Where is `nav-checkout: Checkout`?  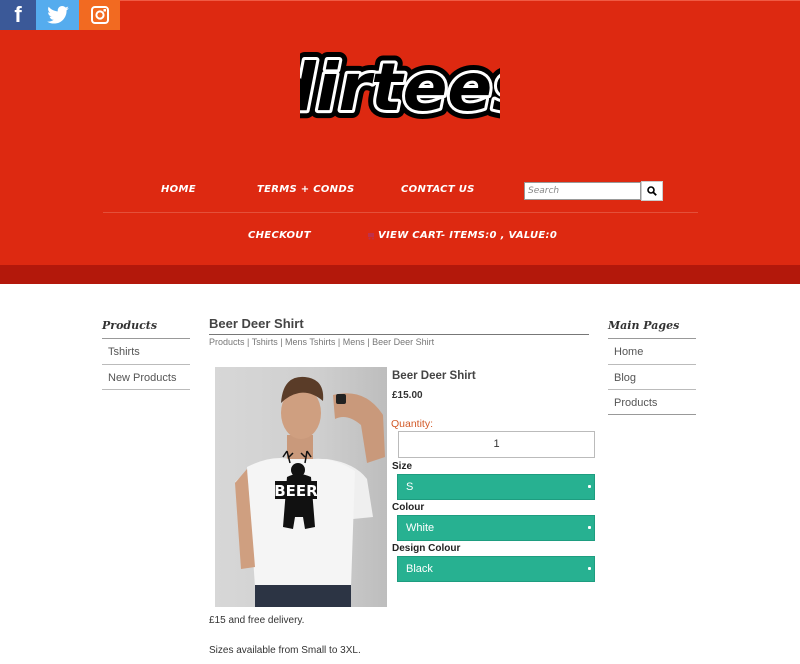 nav-checkout: Checkout is located at coordinates (279, 235).